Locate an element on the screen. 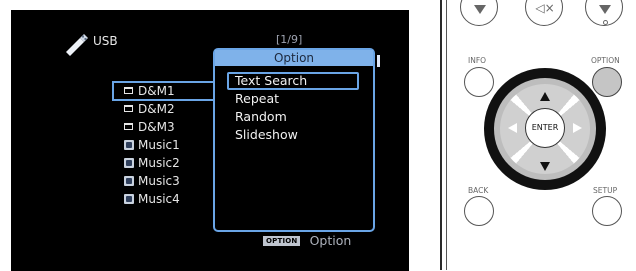 The image size is (636, 271). list-item-label: D&M1 is located at coordinates (156, 91).